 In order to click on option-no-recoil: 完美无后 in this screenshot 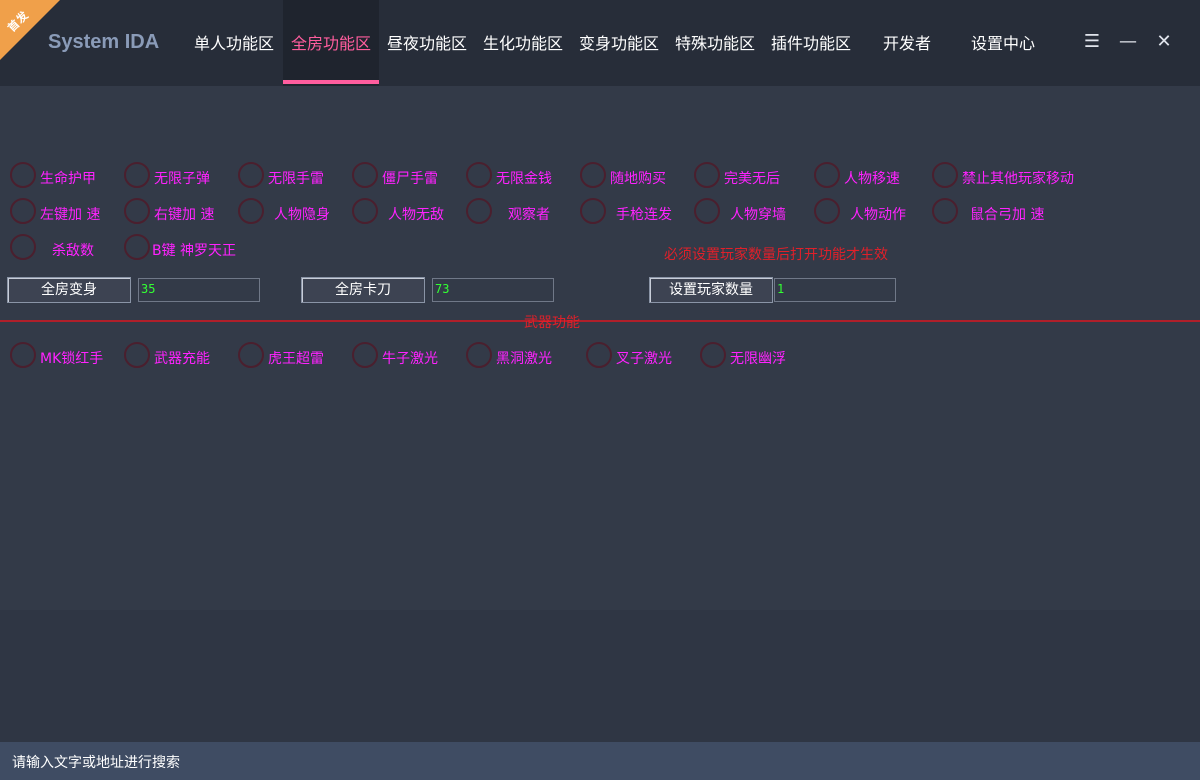, I will do `click(749, 177)`.